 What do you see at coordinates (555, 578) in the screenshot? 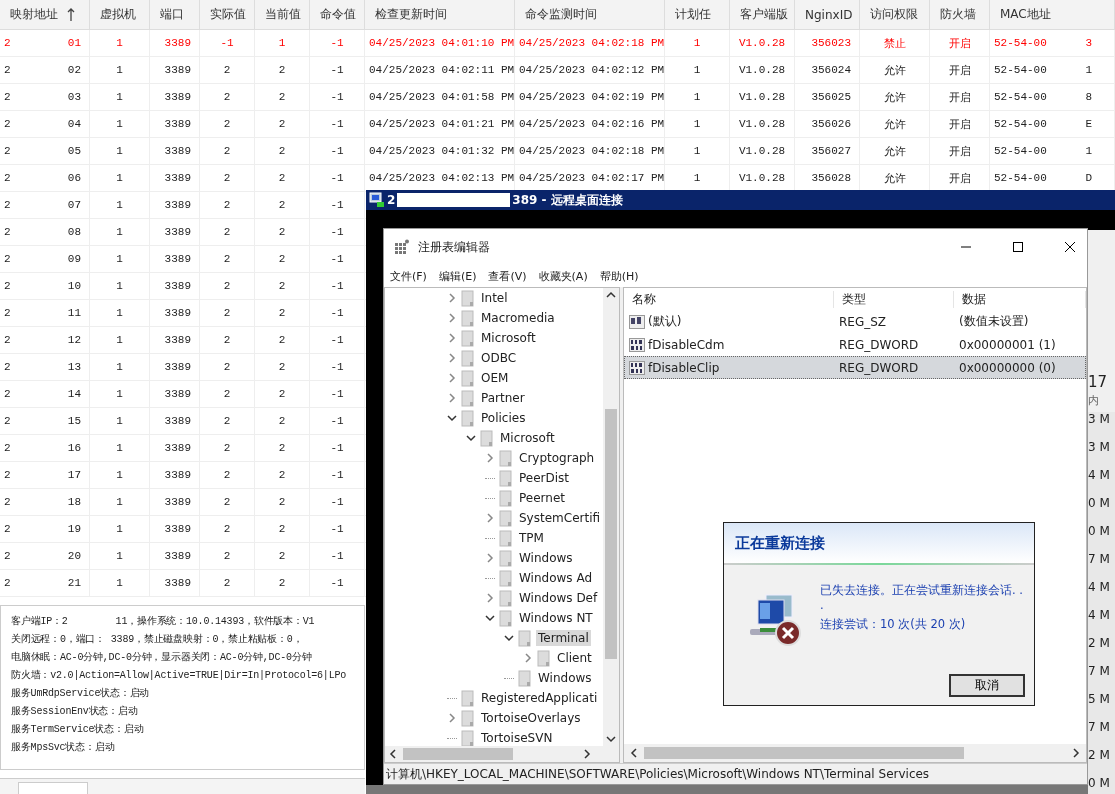
I see `tree-item: Windows Ad` at bounding box center [555, 578].